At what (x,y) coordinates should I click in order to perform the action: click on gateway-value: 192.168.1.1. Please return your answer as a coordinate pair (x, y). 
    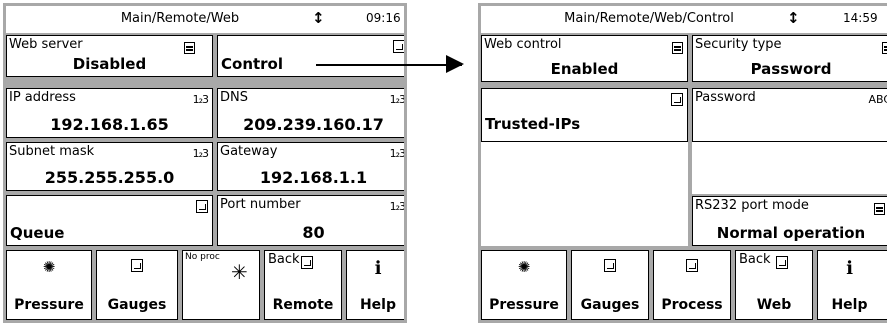
    Looking at the image, I should click on (313, 177).